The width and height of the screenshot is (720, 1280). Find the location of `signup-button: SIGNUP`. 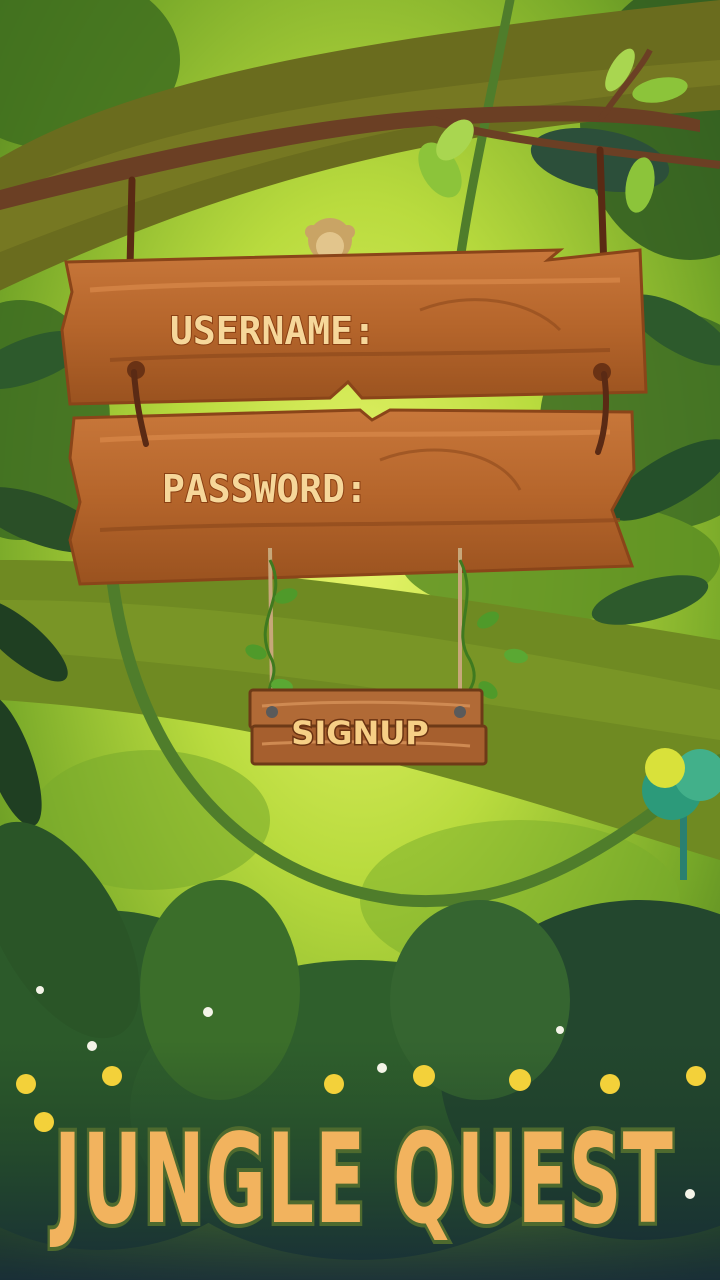

signup-button: SIGNUP is located at coordinates (368, 727).